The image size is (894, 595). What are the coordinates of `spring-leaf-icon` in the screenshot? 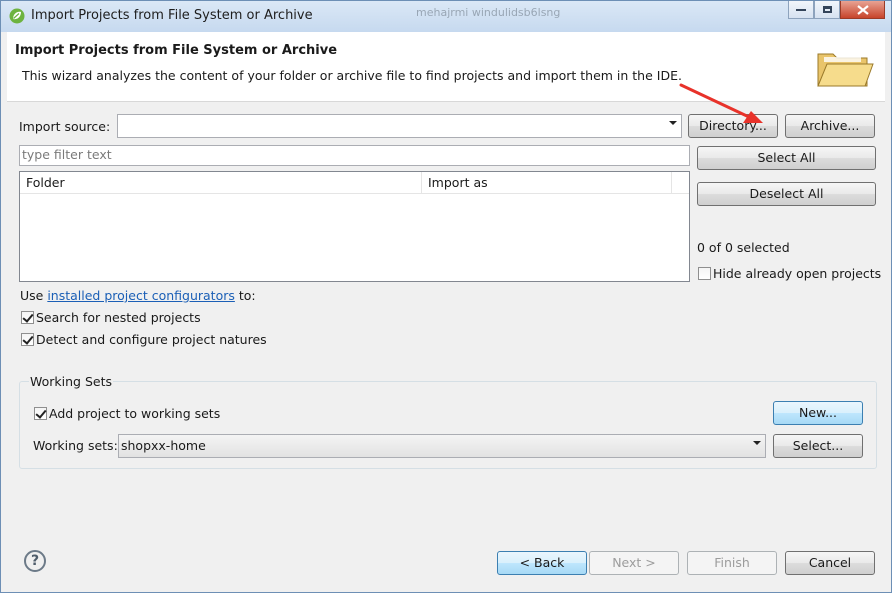 It's located at (17, 16).